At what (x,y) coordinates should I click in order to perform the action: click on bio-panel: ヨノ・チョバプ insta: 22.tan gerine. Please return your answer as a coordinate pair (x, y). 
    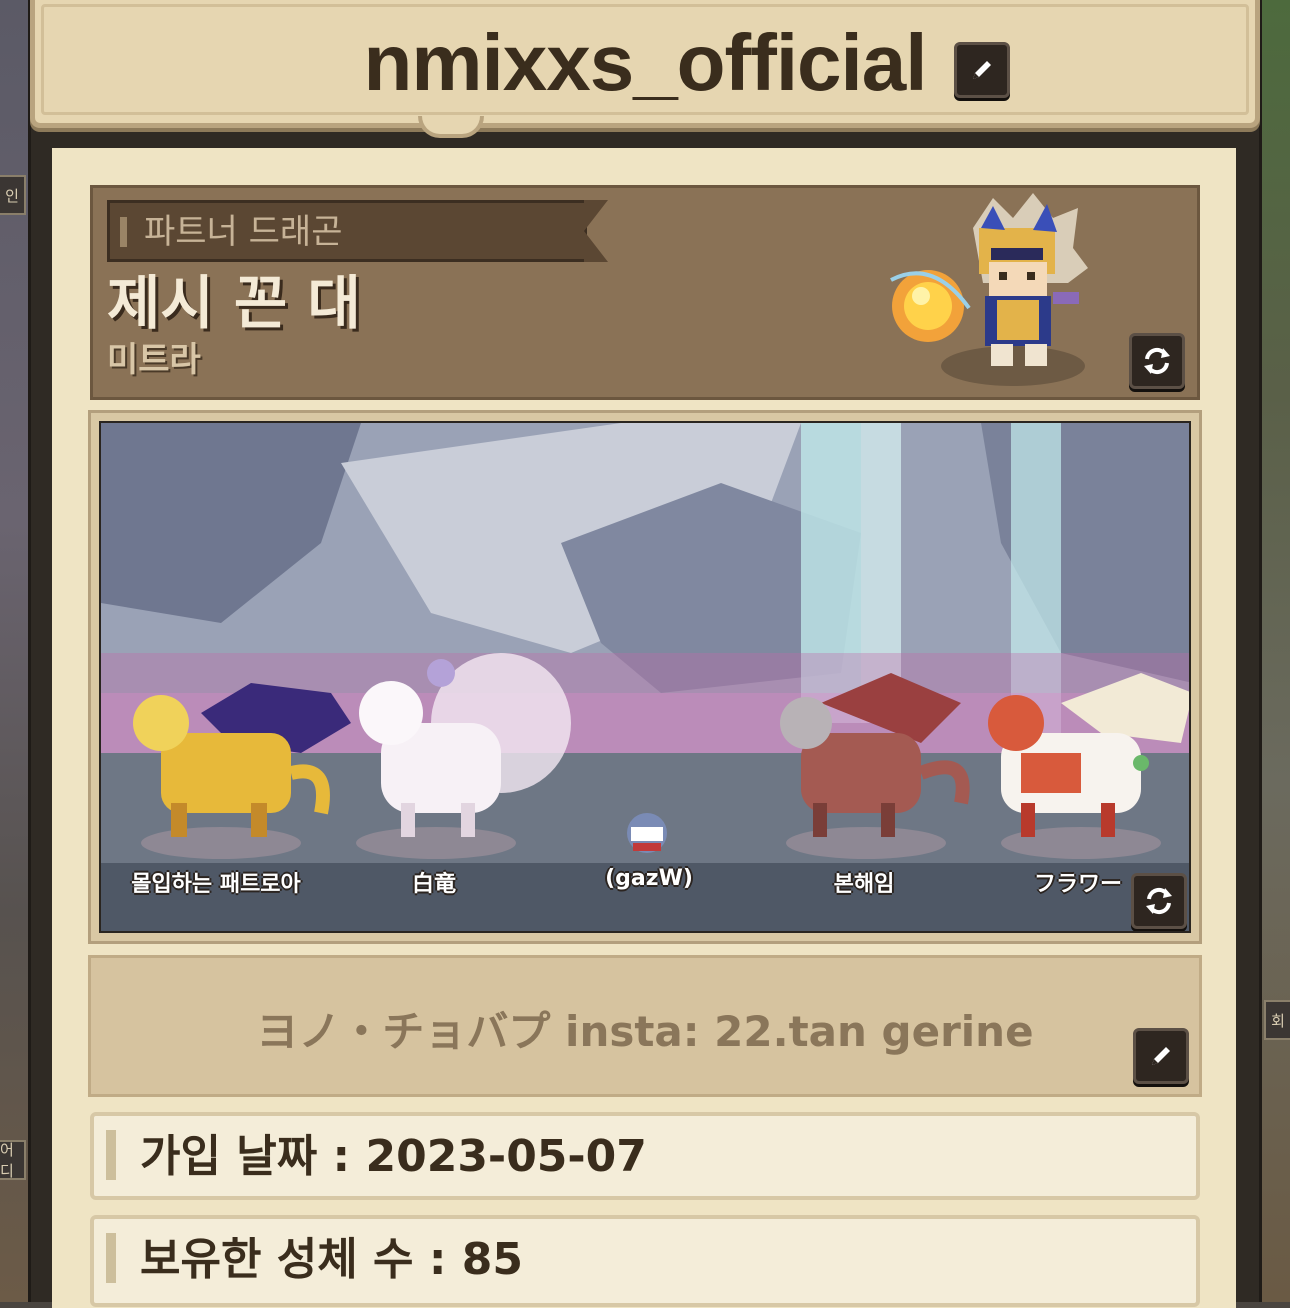
    Looking at the image, I should click on (645, 1026).